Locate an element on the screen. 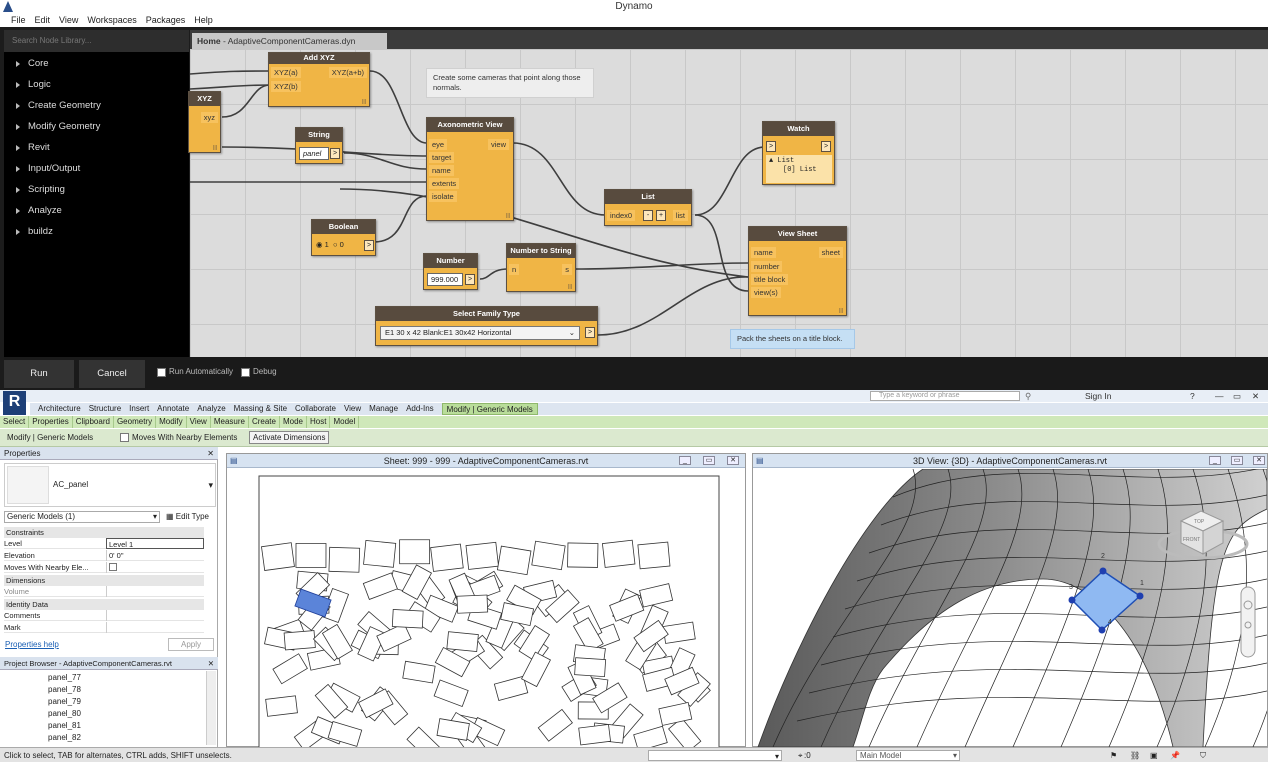 The image size is (1268, 762). browser-scrollbar is located at coordinates (211, 708).